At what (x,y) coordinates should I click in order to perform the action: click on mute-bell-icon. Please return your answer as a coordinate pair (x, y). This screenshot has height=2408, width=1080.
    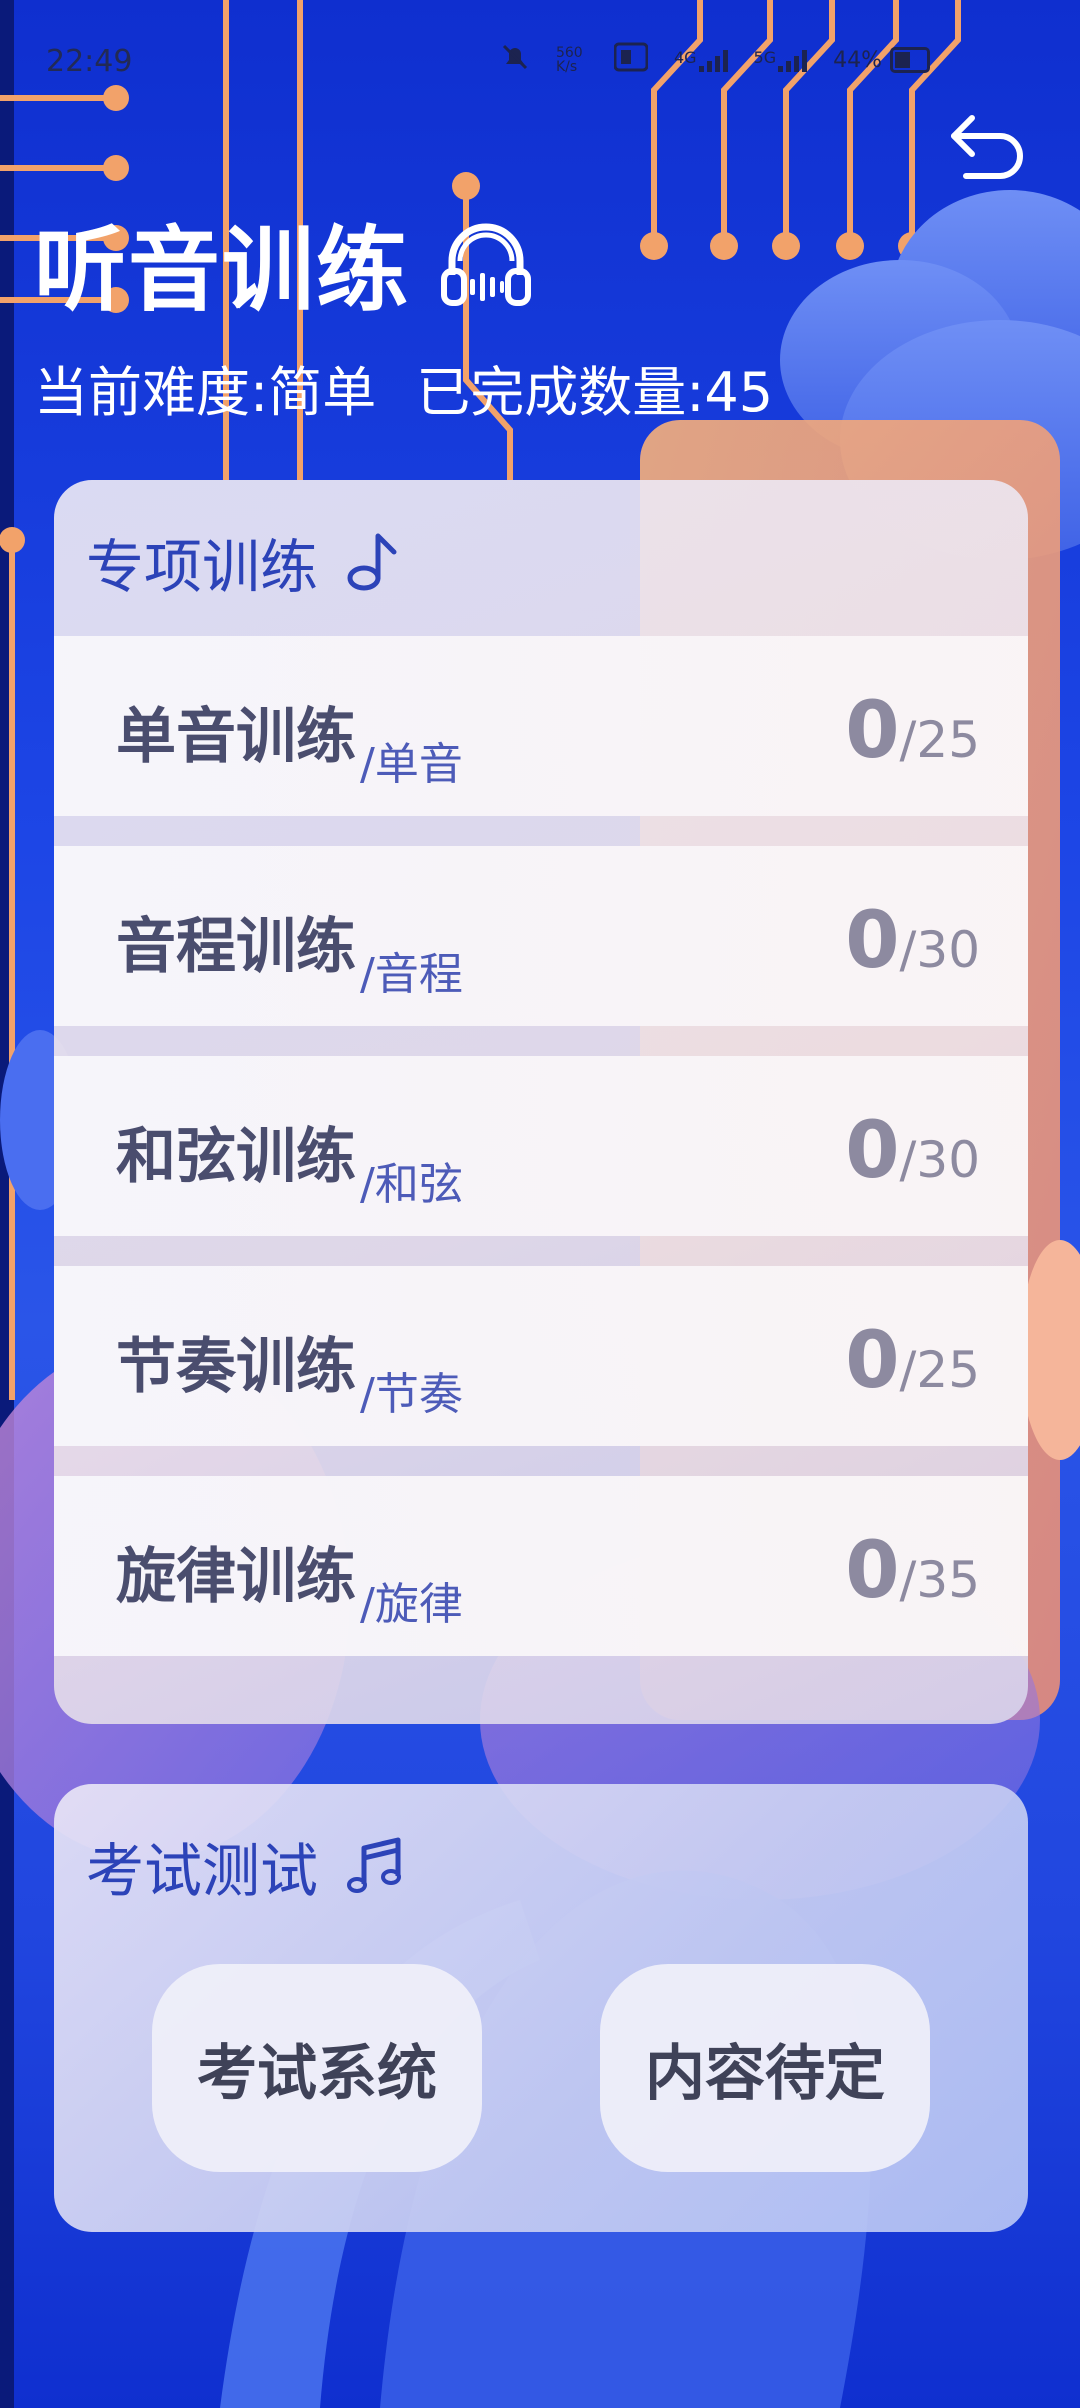
    Looking at the image, I should click on (515, 60).